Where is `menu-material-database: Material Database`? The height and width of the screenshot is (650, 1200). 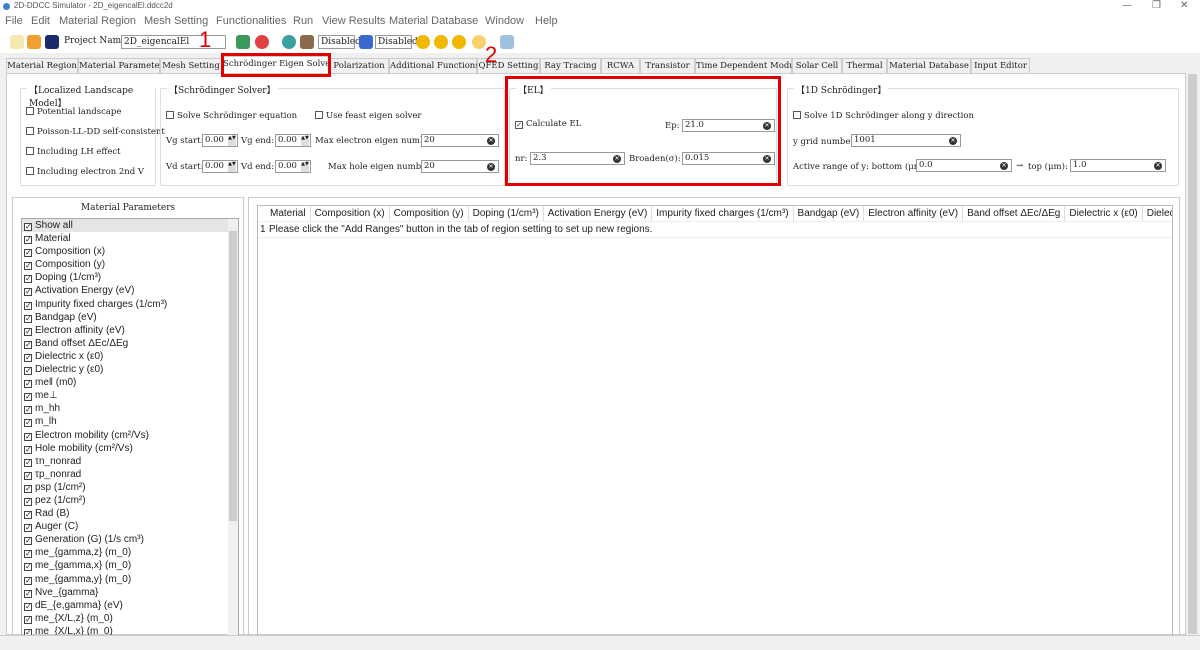 menu-material-database: Material Database is located at coordinates (433, 21).